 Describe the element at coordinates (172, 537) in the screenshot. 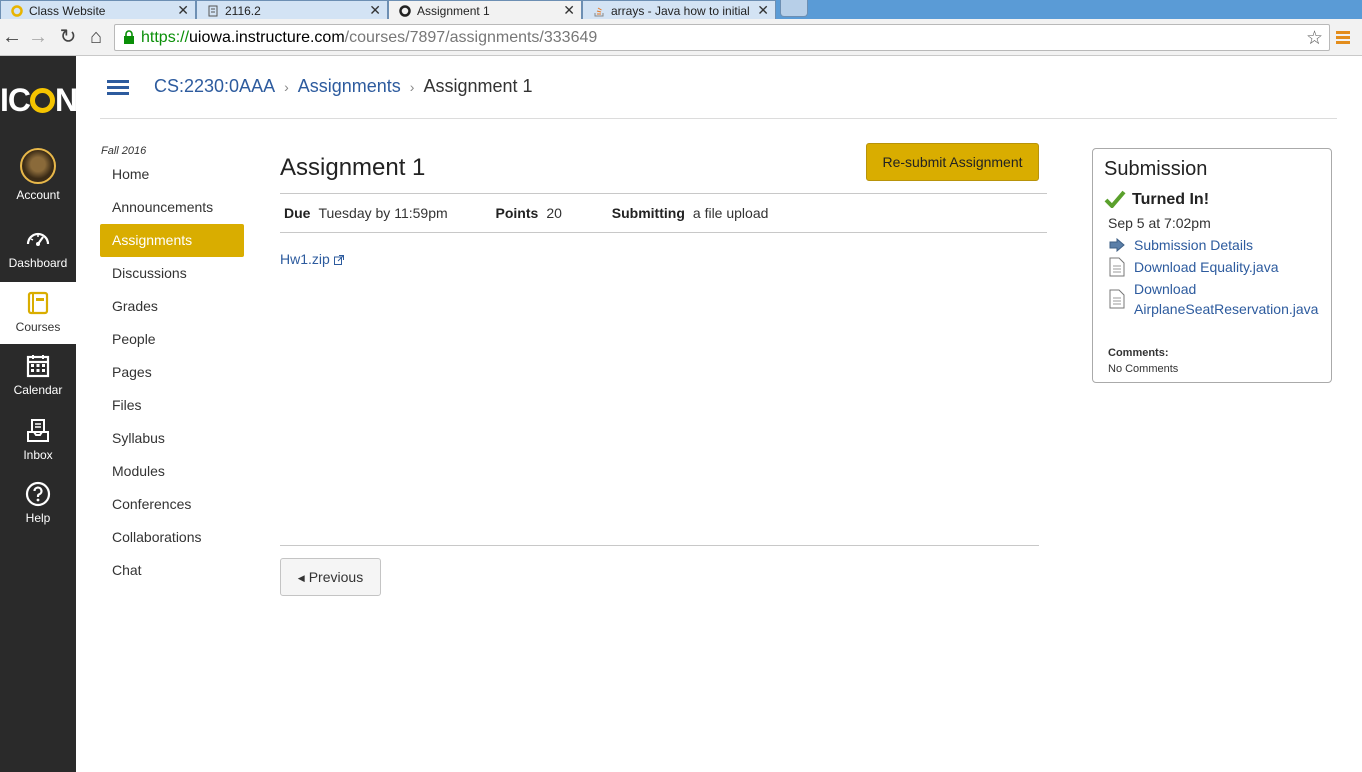

I see `course-nav-collaborations: Collaborations` at that location.